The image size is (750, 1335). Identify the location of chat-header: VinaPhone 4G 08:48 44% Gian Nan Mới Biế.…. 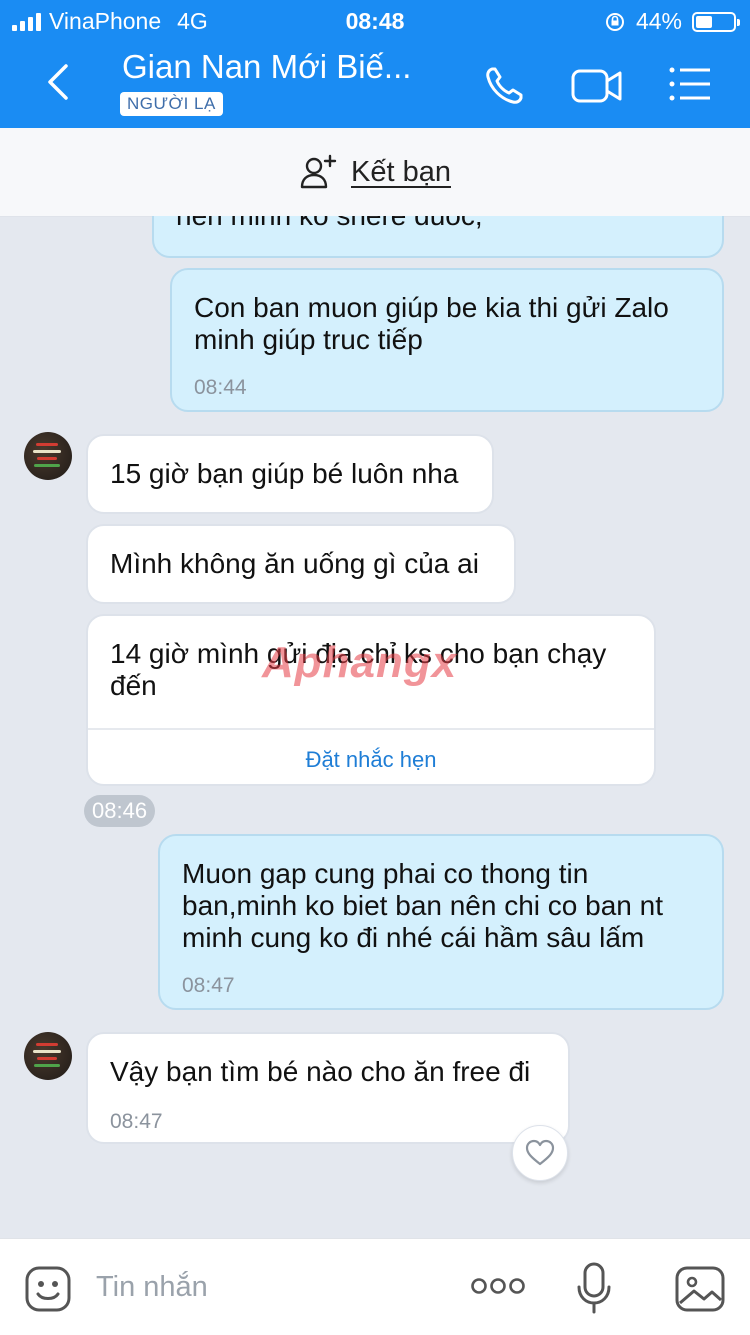
(375, 64).